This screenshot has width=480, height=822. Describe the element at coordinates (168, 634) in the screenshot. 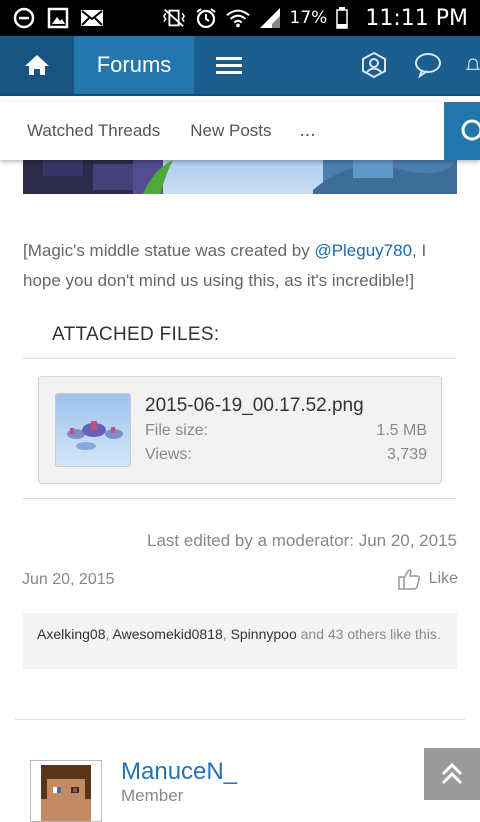

I see `liker-link: Awesomekid0818` at that location.